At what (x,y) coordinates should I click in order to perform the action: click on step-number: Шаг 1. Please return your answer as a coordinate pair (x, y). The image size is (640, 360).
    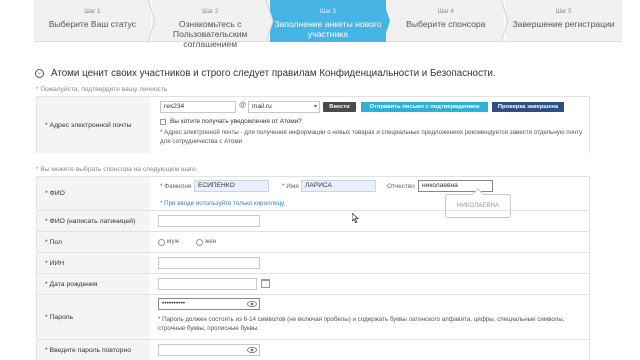
    Looking at the image, I should click on (92, 12).